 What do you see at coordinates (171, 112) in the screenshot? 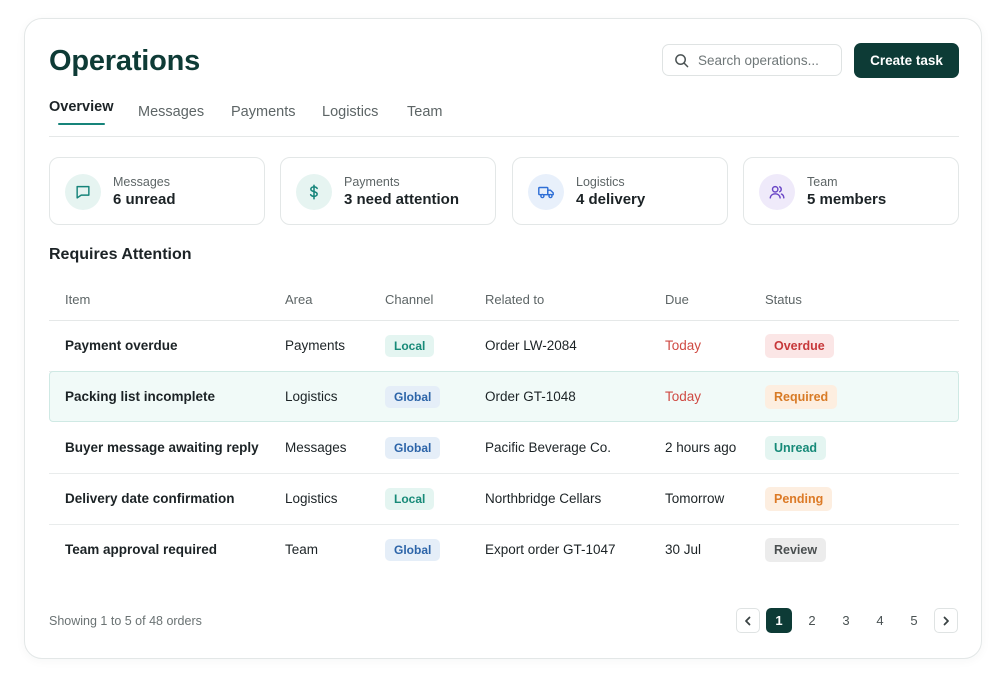
I see `tab-messages: Messages` at bounding box center [171, 112].